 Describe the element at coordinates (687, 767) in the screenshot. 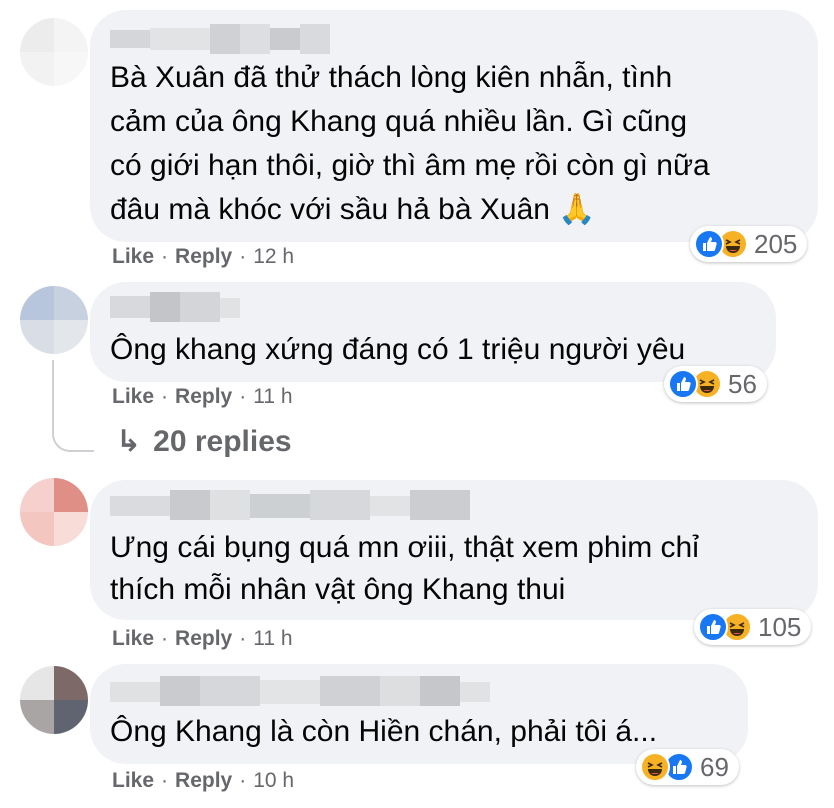

I see `reaction-summary: 69` at that location.